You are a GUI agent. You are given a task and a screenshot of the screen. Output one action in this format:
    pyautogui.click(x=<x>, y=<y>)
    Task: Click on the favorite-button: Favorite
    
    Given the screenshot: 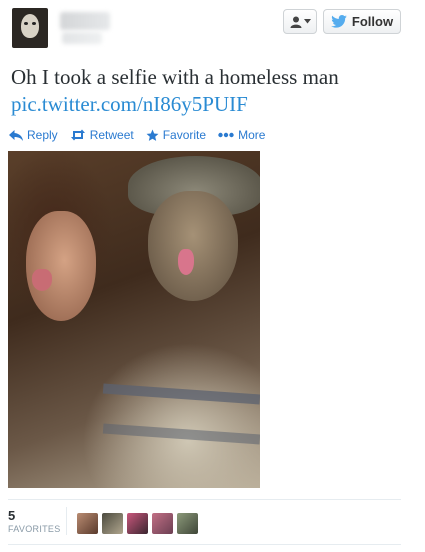 What is the action you would take?
    pyautogui.click(x=176, y=135)
    